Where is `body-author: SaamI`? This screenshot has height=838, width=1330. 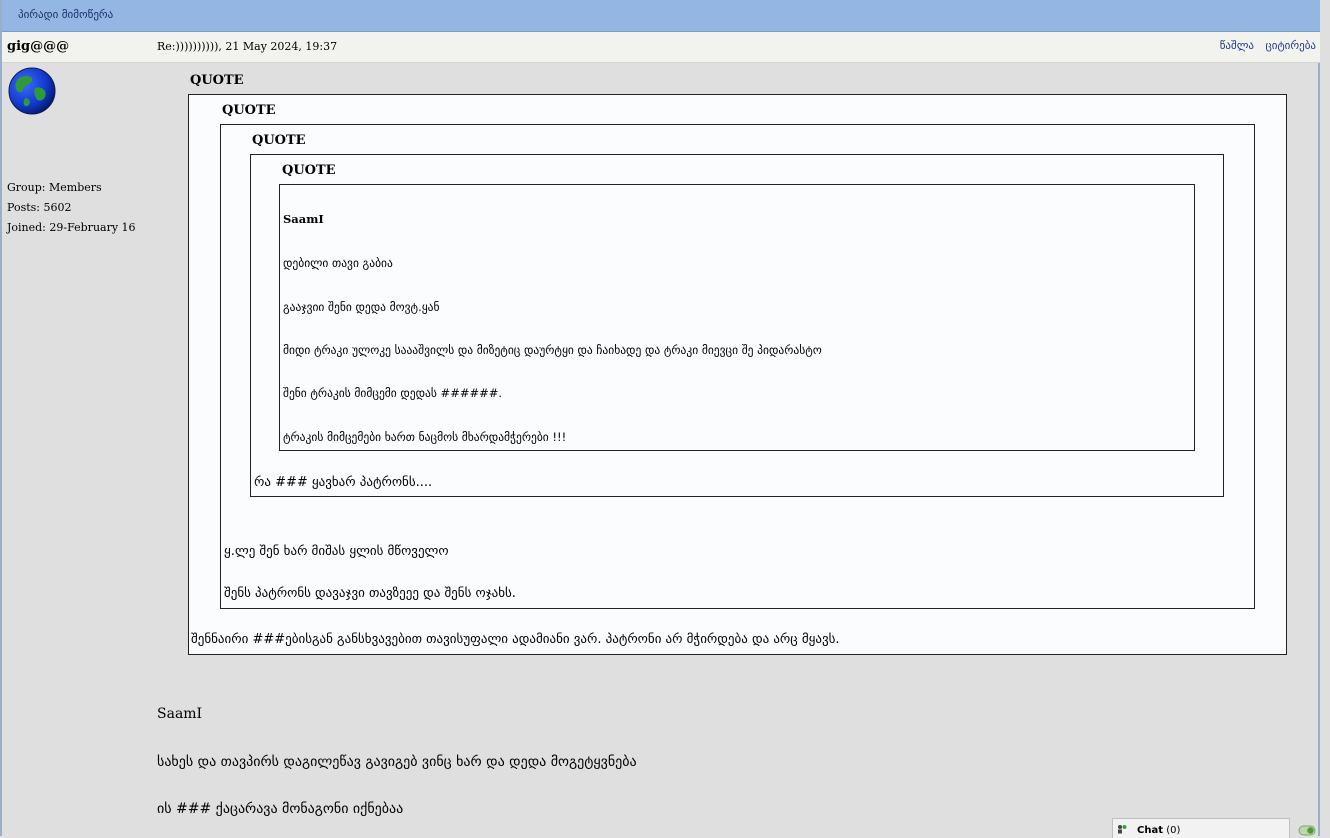 body-author: SaamI is located at coordinates (180, 714).